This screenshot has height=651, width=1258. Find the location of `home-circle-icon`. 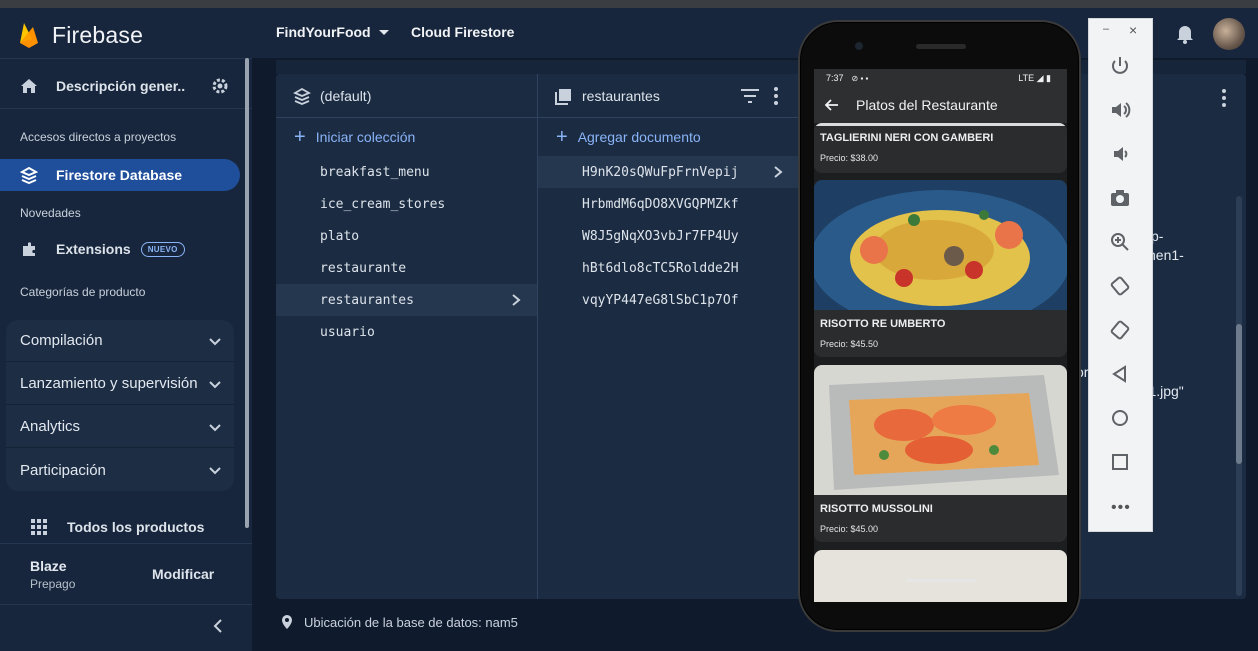

home-circle-icon is located at coordinates (1120, 418).